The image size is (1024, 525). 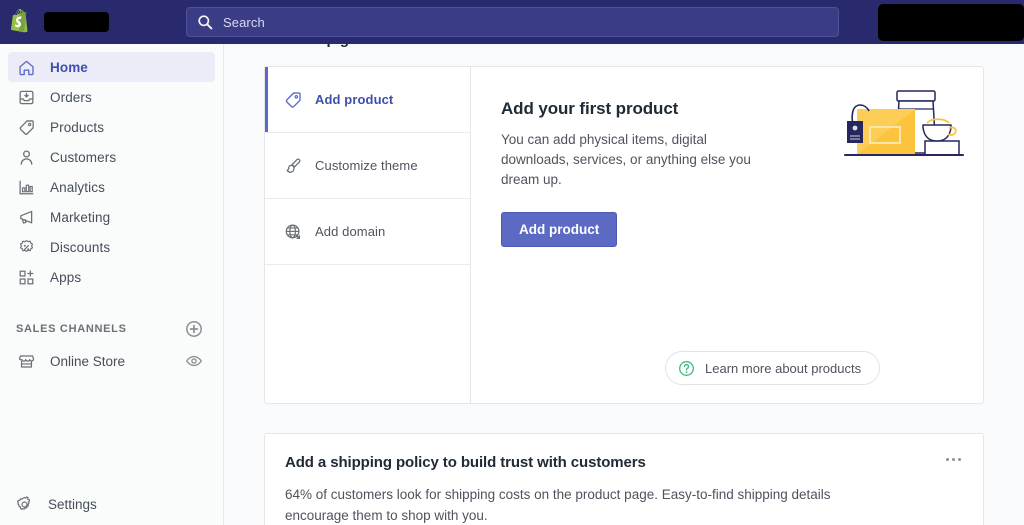 What do you see at coordinates (72, 504) in the screenshot?
I see `settings-label: Settings` at bounding box center [72, 504].